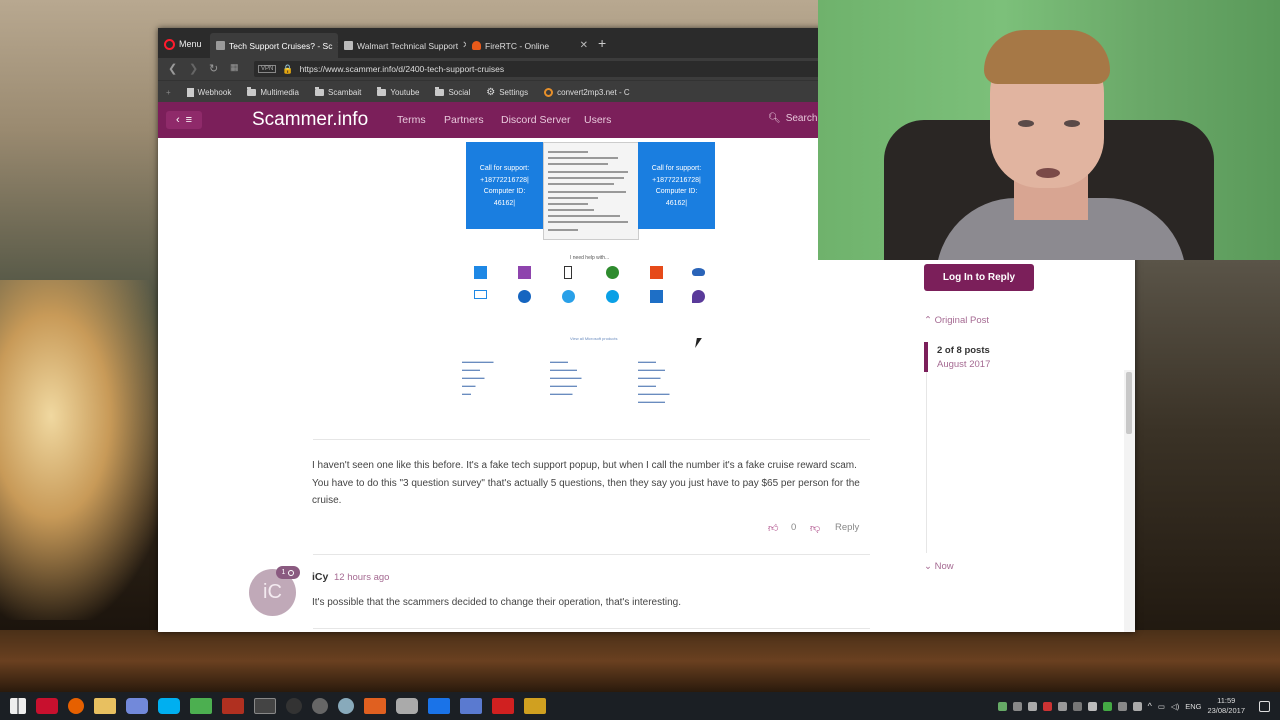 This screenshot has width=1280, height=720. What do you see at coordinates (320, 706) in the screenshot?
I see `steam-icon` at bounding box center [320, 706].